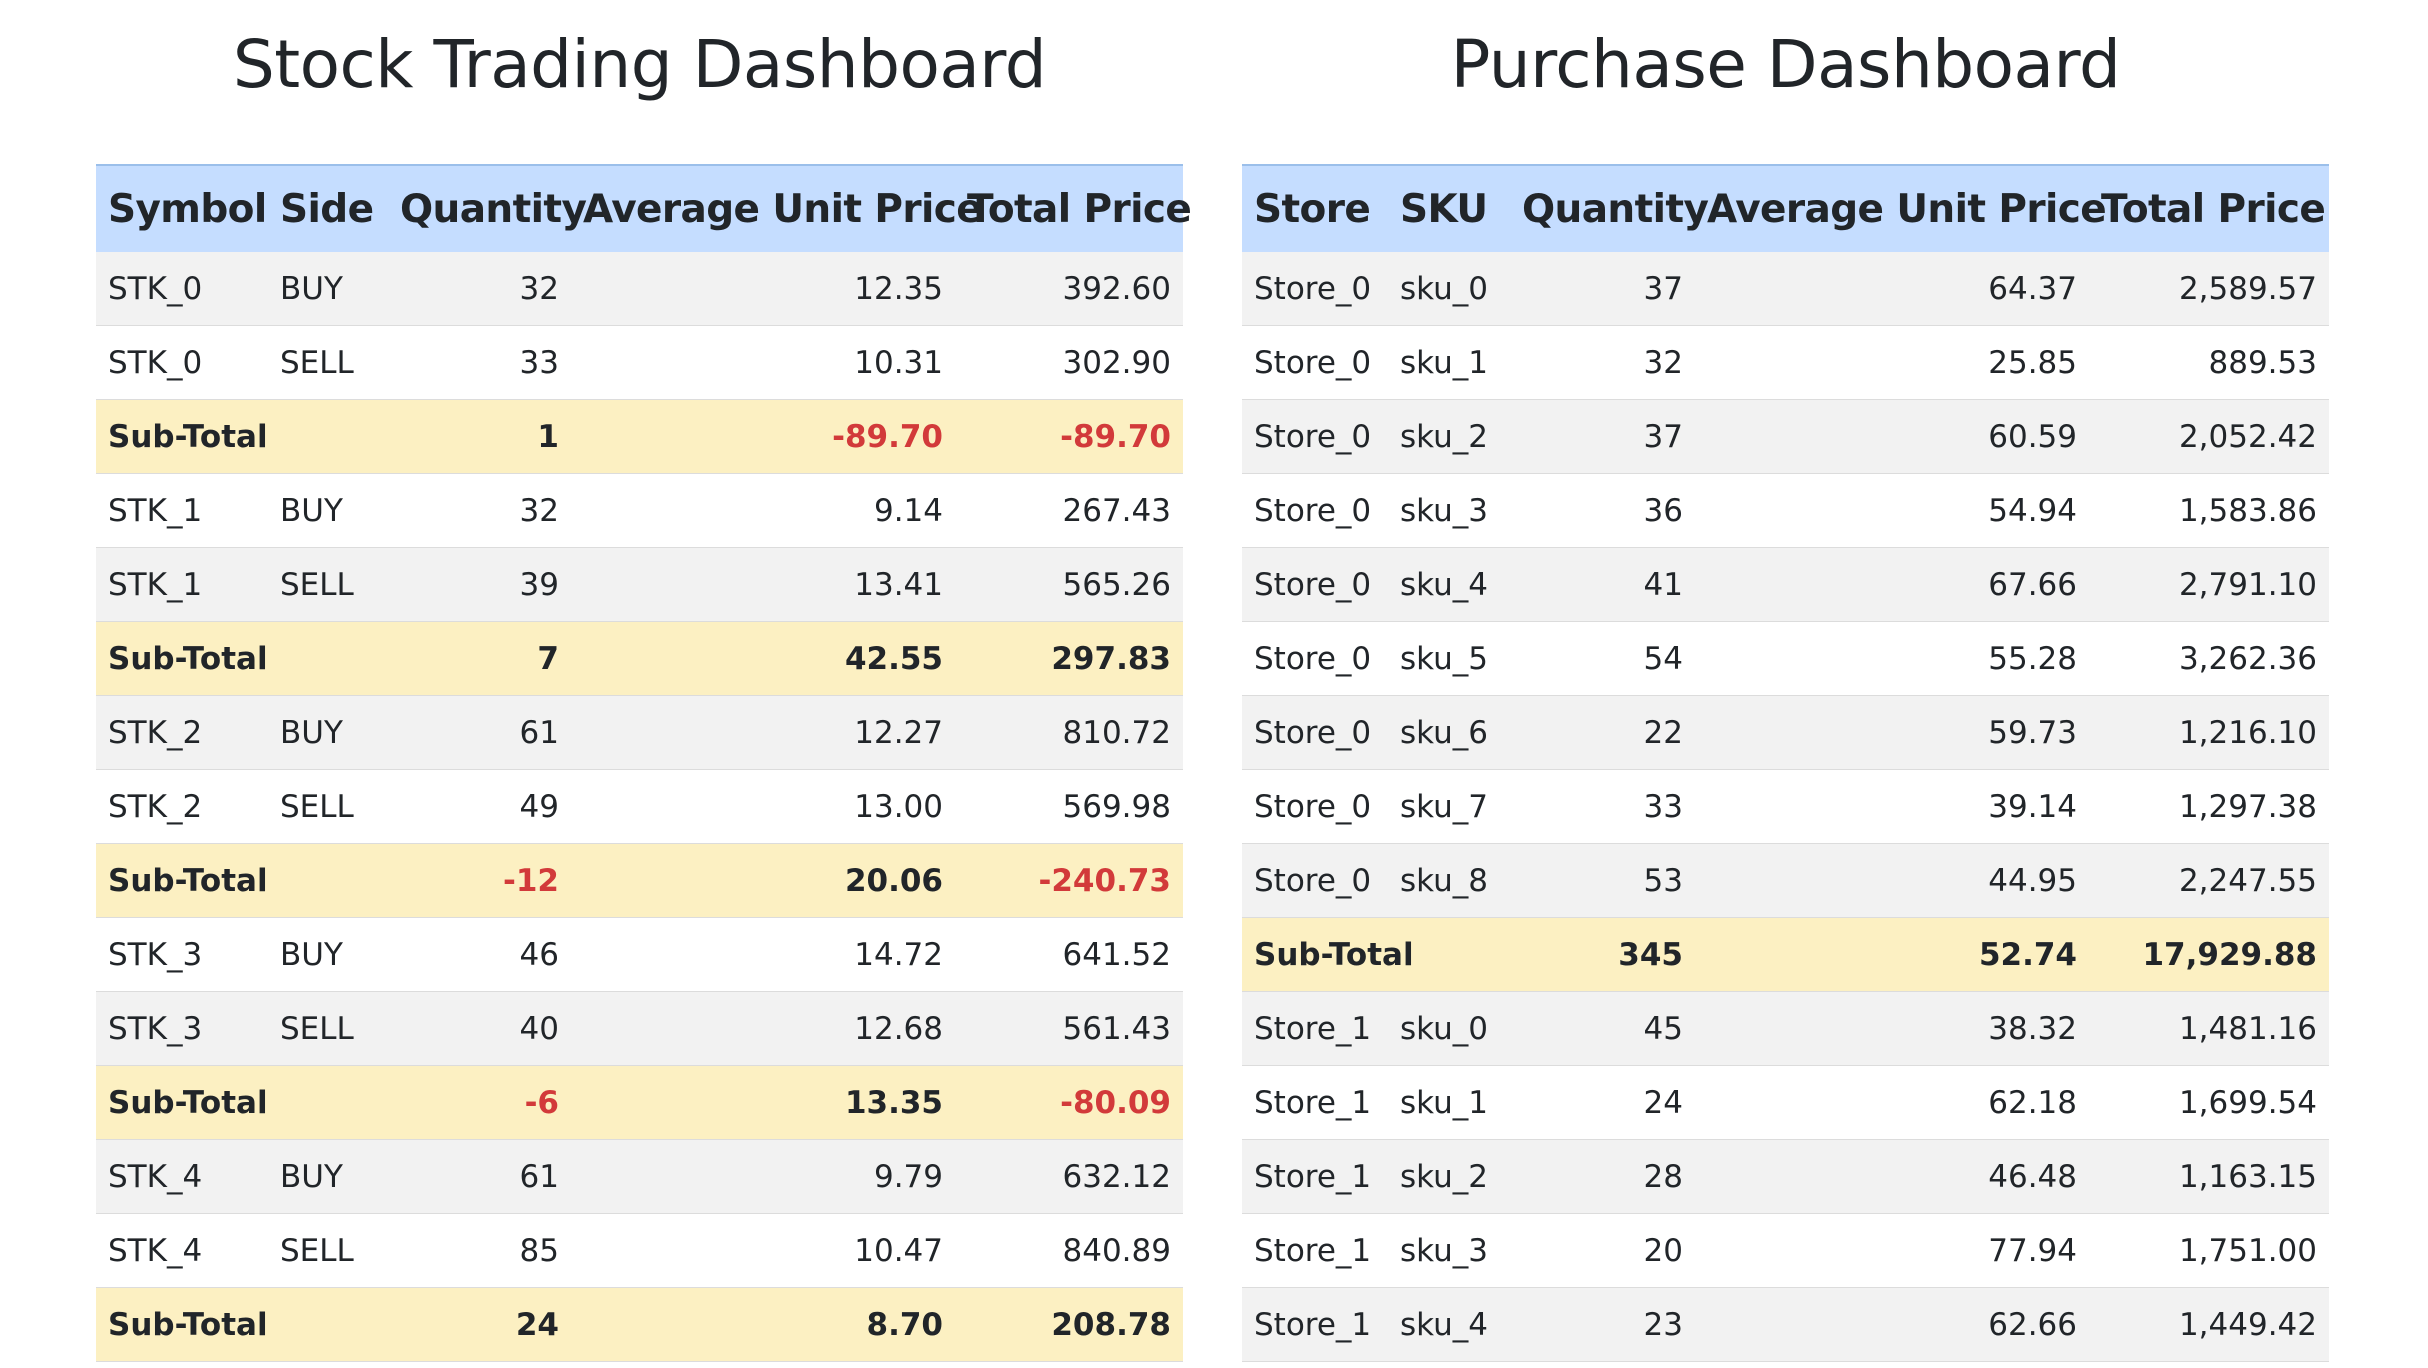  What do you see at coordinates (1069, 1176) in the screenshot?
I see `cell-total-price: 632.12` at bounding box center [1069, 1176].